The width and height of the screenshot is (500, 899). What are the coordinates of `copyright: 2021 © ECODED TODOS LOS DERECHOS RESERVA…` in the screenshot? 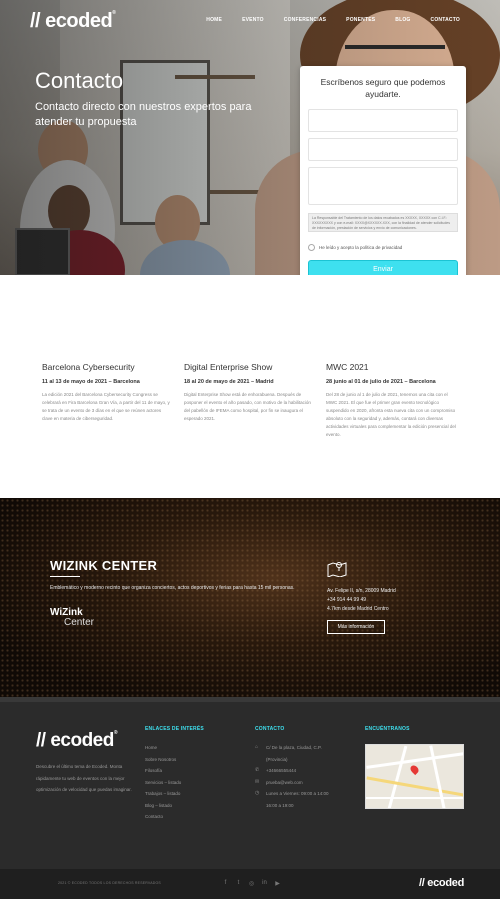 It's located at (109, 883).